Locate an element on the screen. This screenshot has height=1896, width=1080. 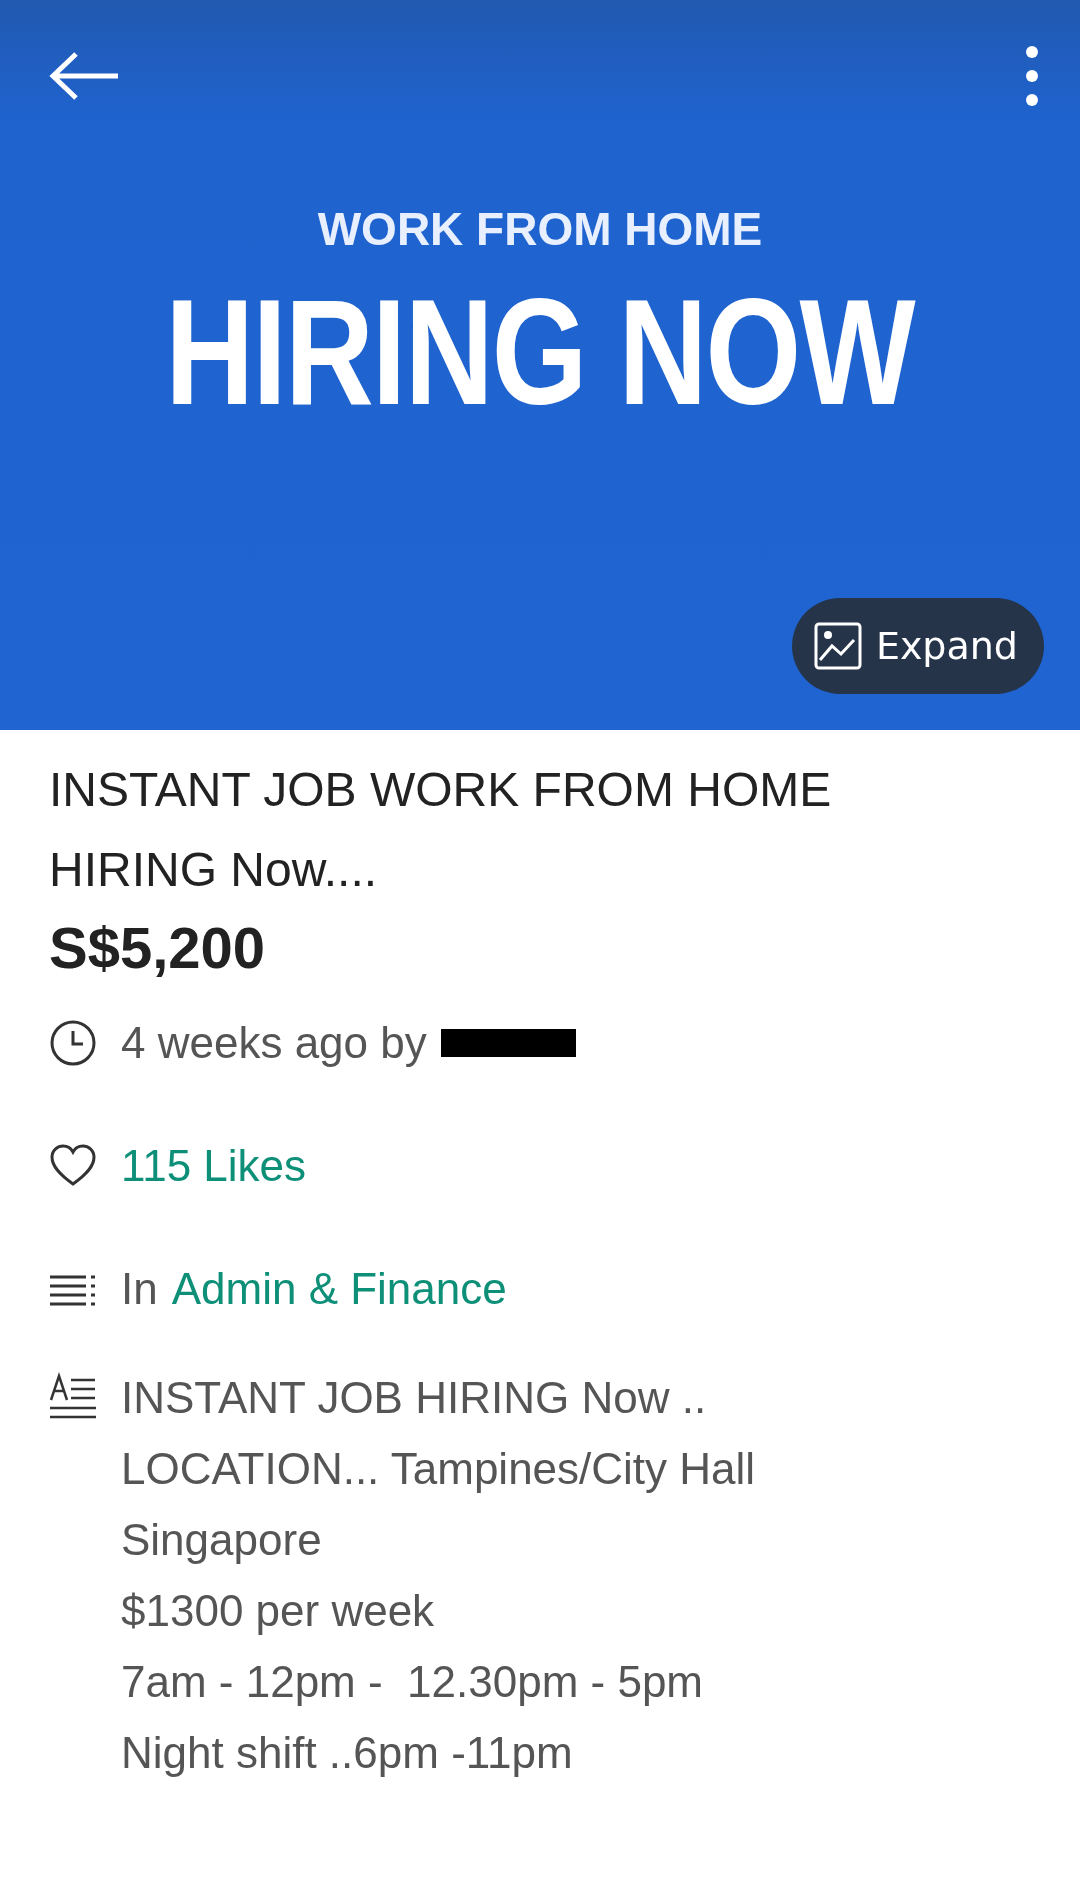
description-line: Singapore is located at coordinates (222, 1540).